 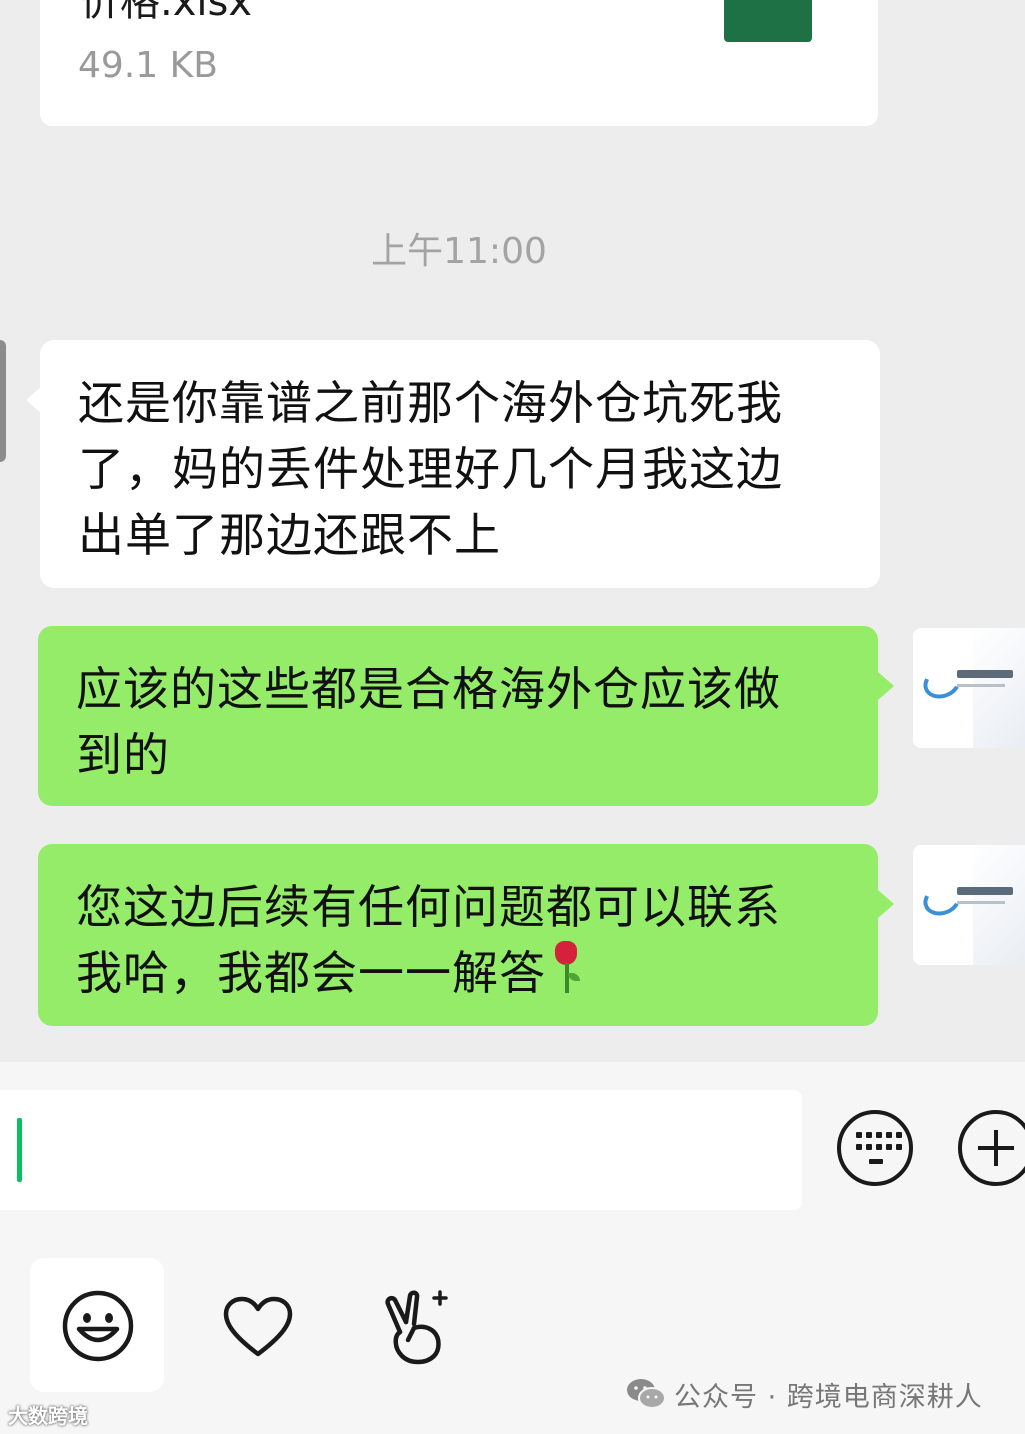 What do you see at coordinates (19, 1150) in the screenshot?
I see `text-cursor` at bounding box center [19, 1150].